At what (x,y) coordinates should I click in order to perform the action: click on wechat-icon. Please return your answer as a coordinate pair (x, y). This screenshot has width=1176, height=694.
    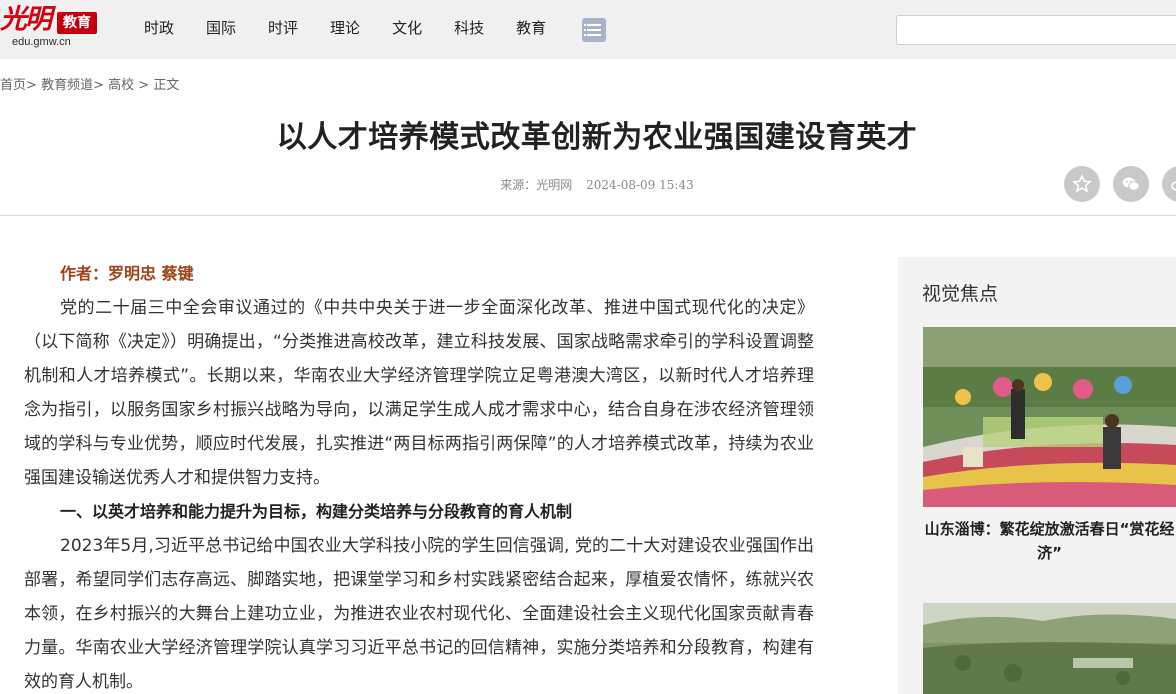
    Looking at the image, I should click on (1131, 184).